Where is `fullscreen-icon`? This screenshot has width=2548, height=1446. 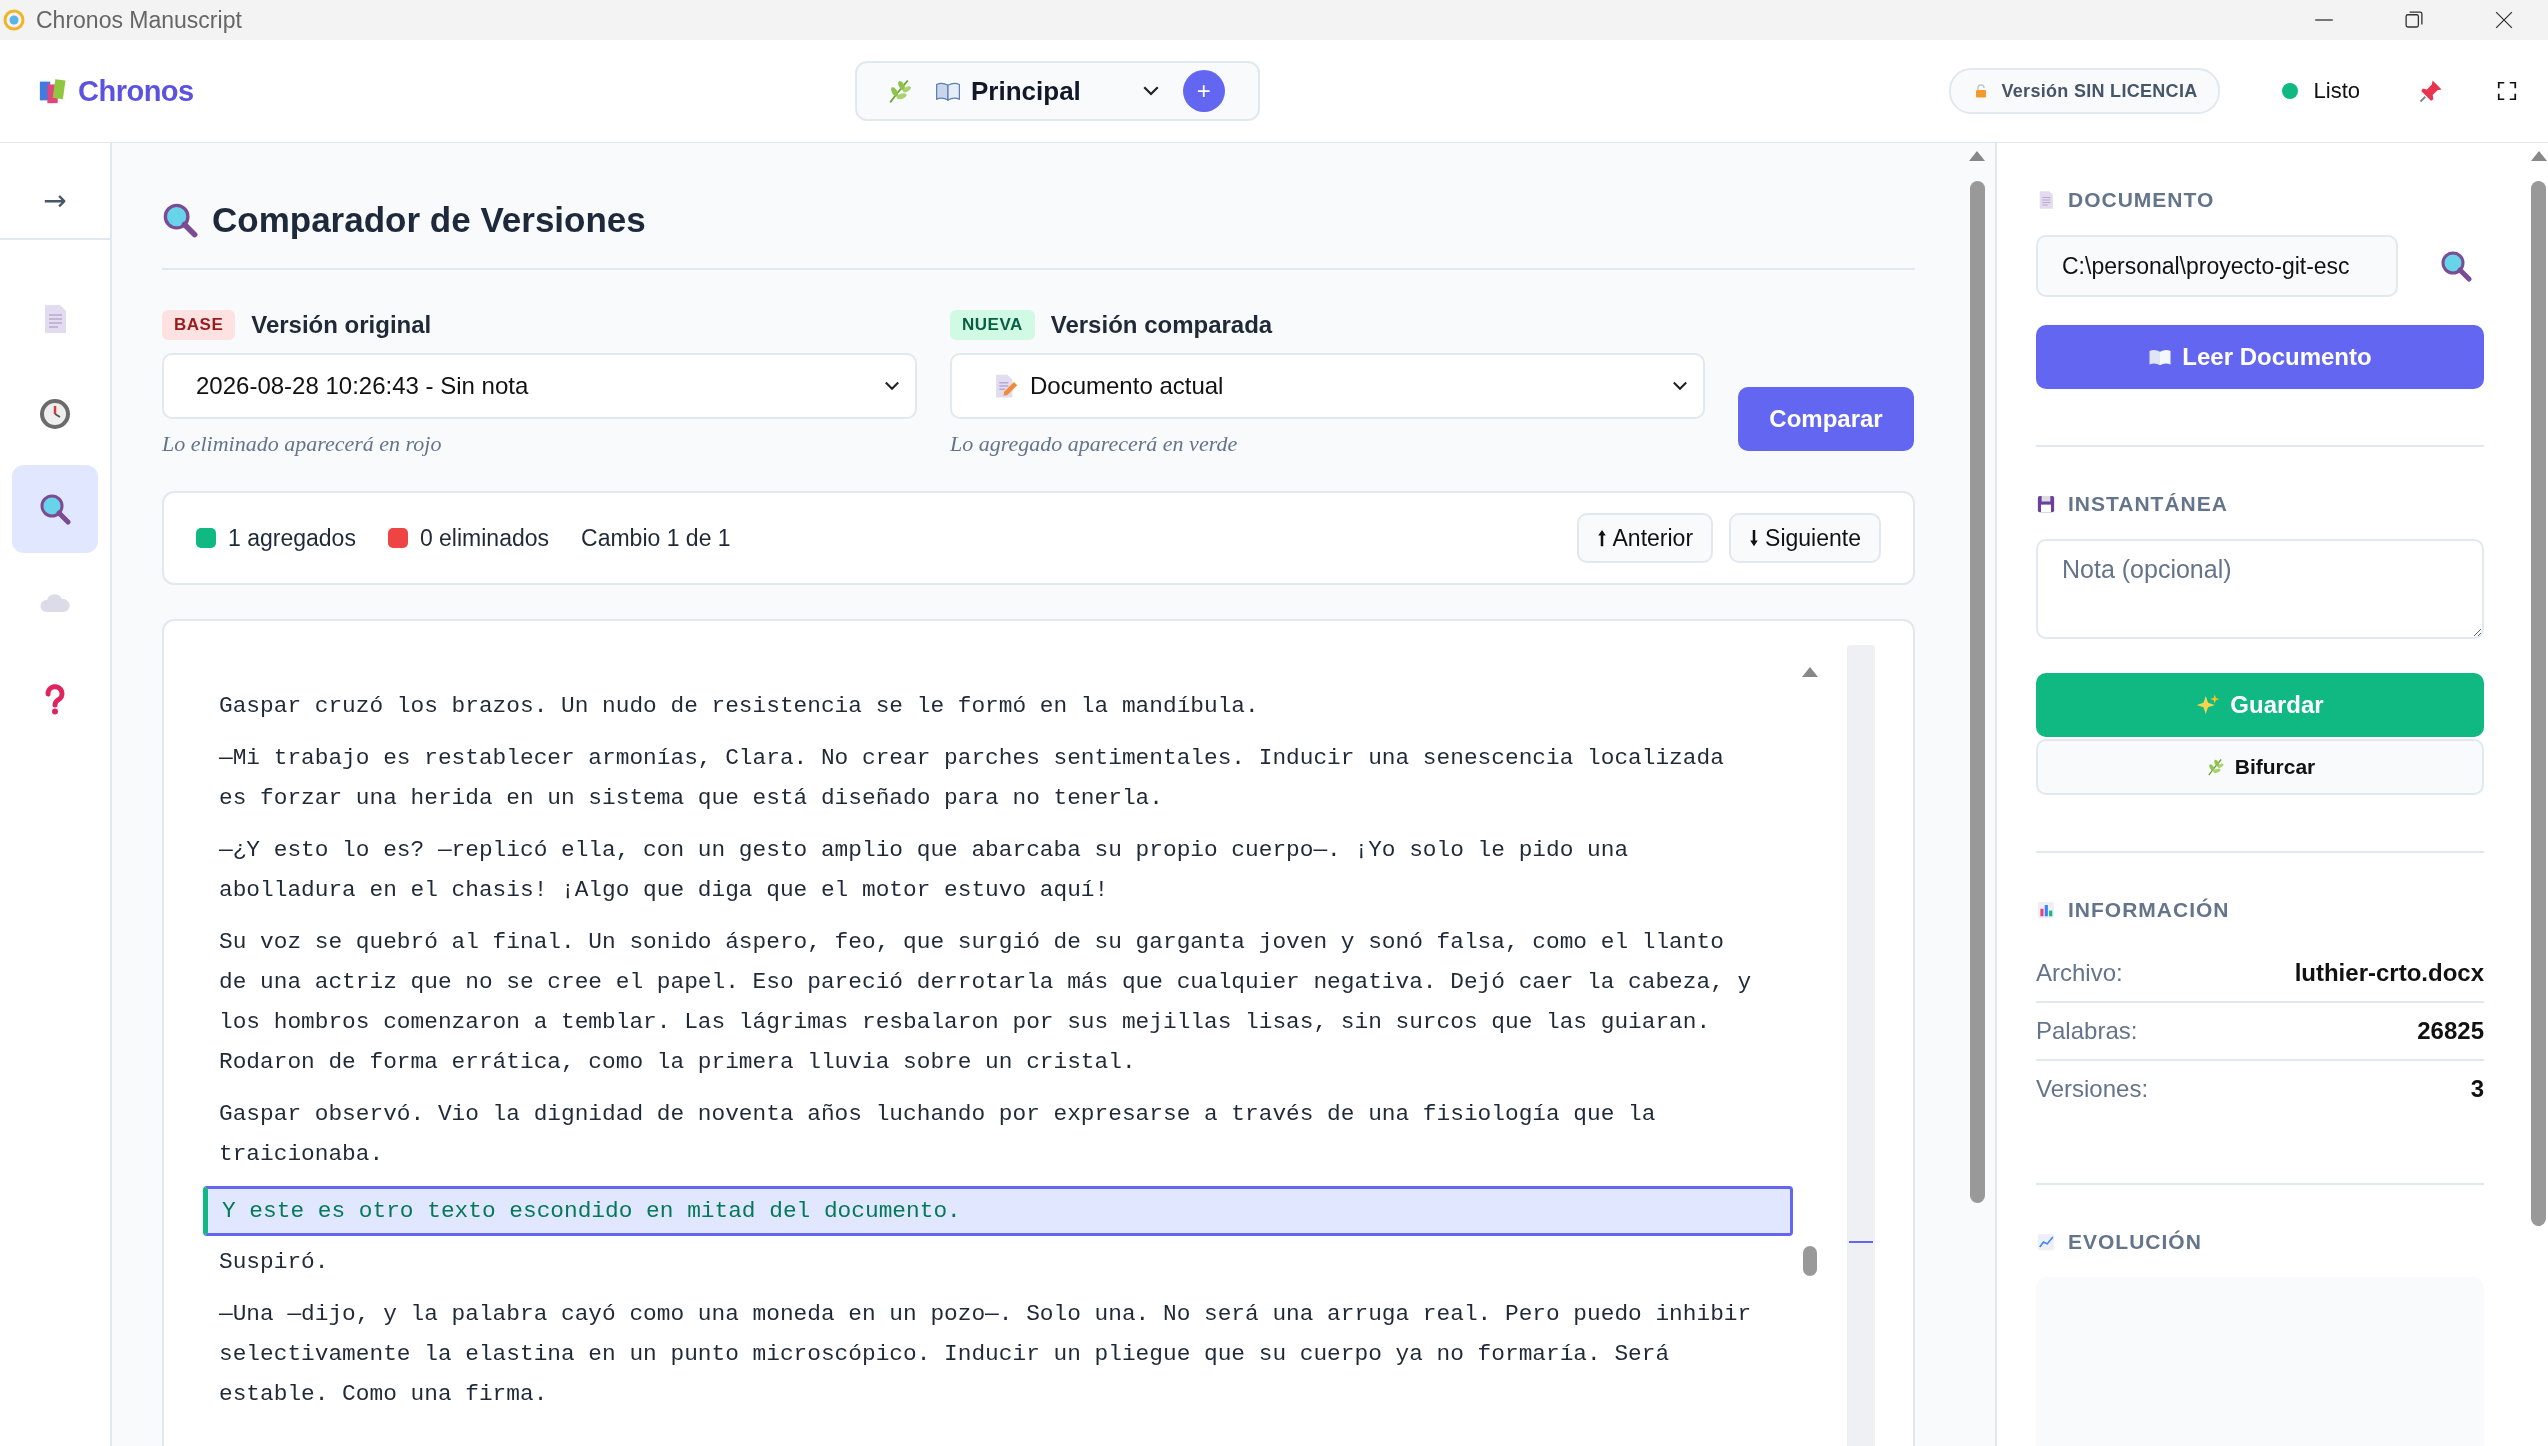 fullscreen-icon is located at coordinates (2507, 91).